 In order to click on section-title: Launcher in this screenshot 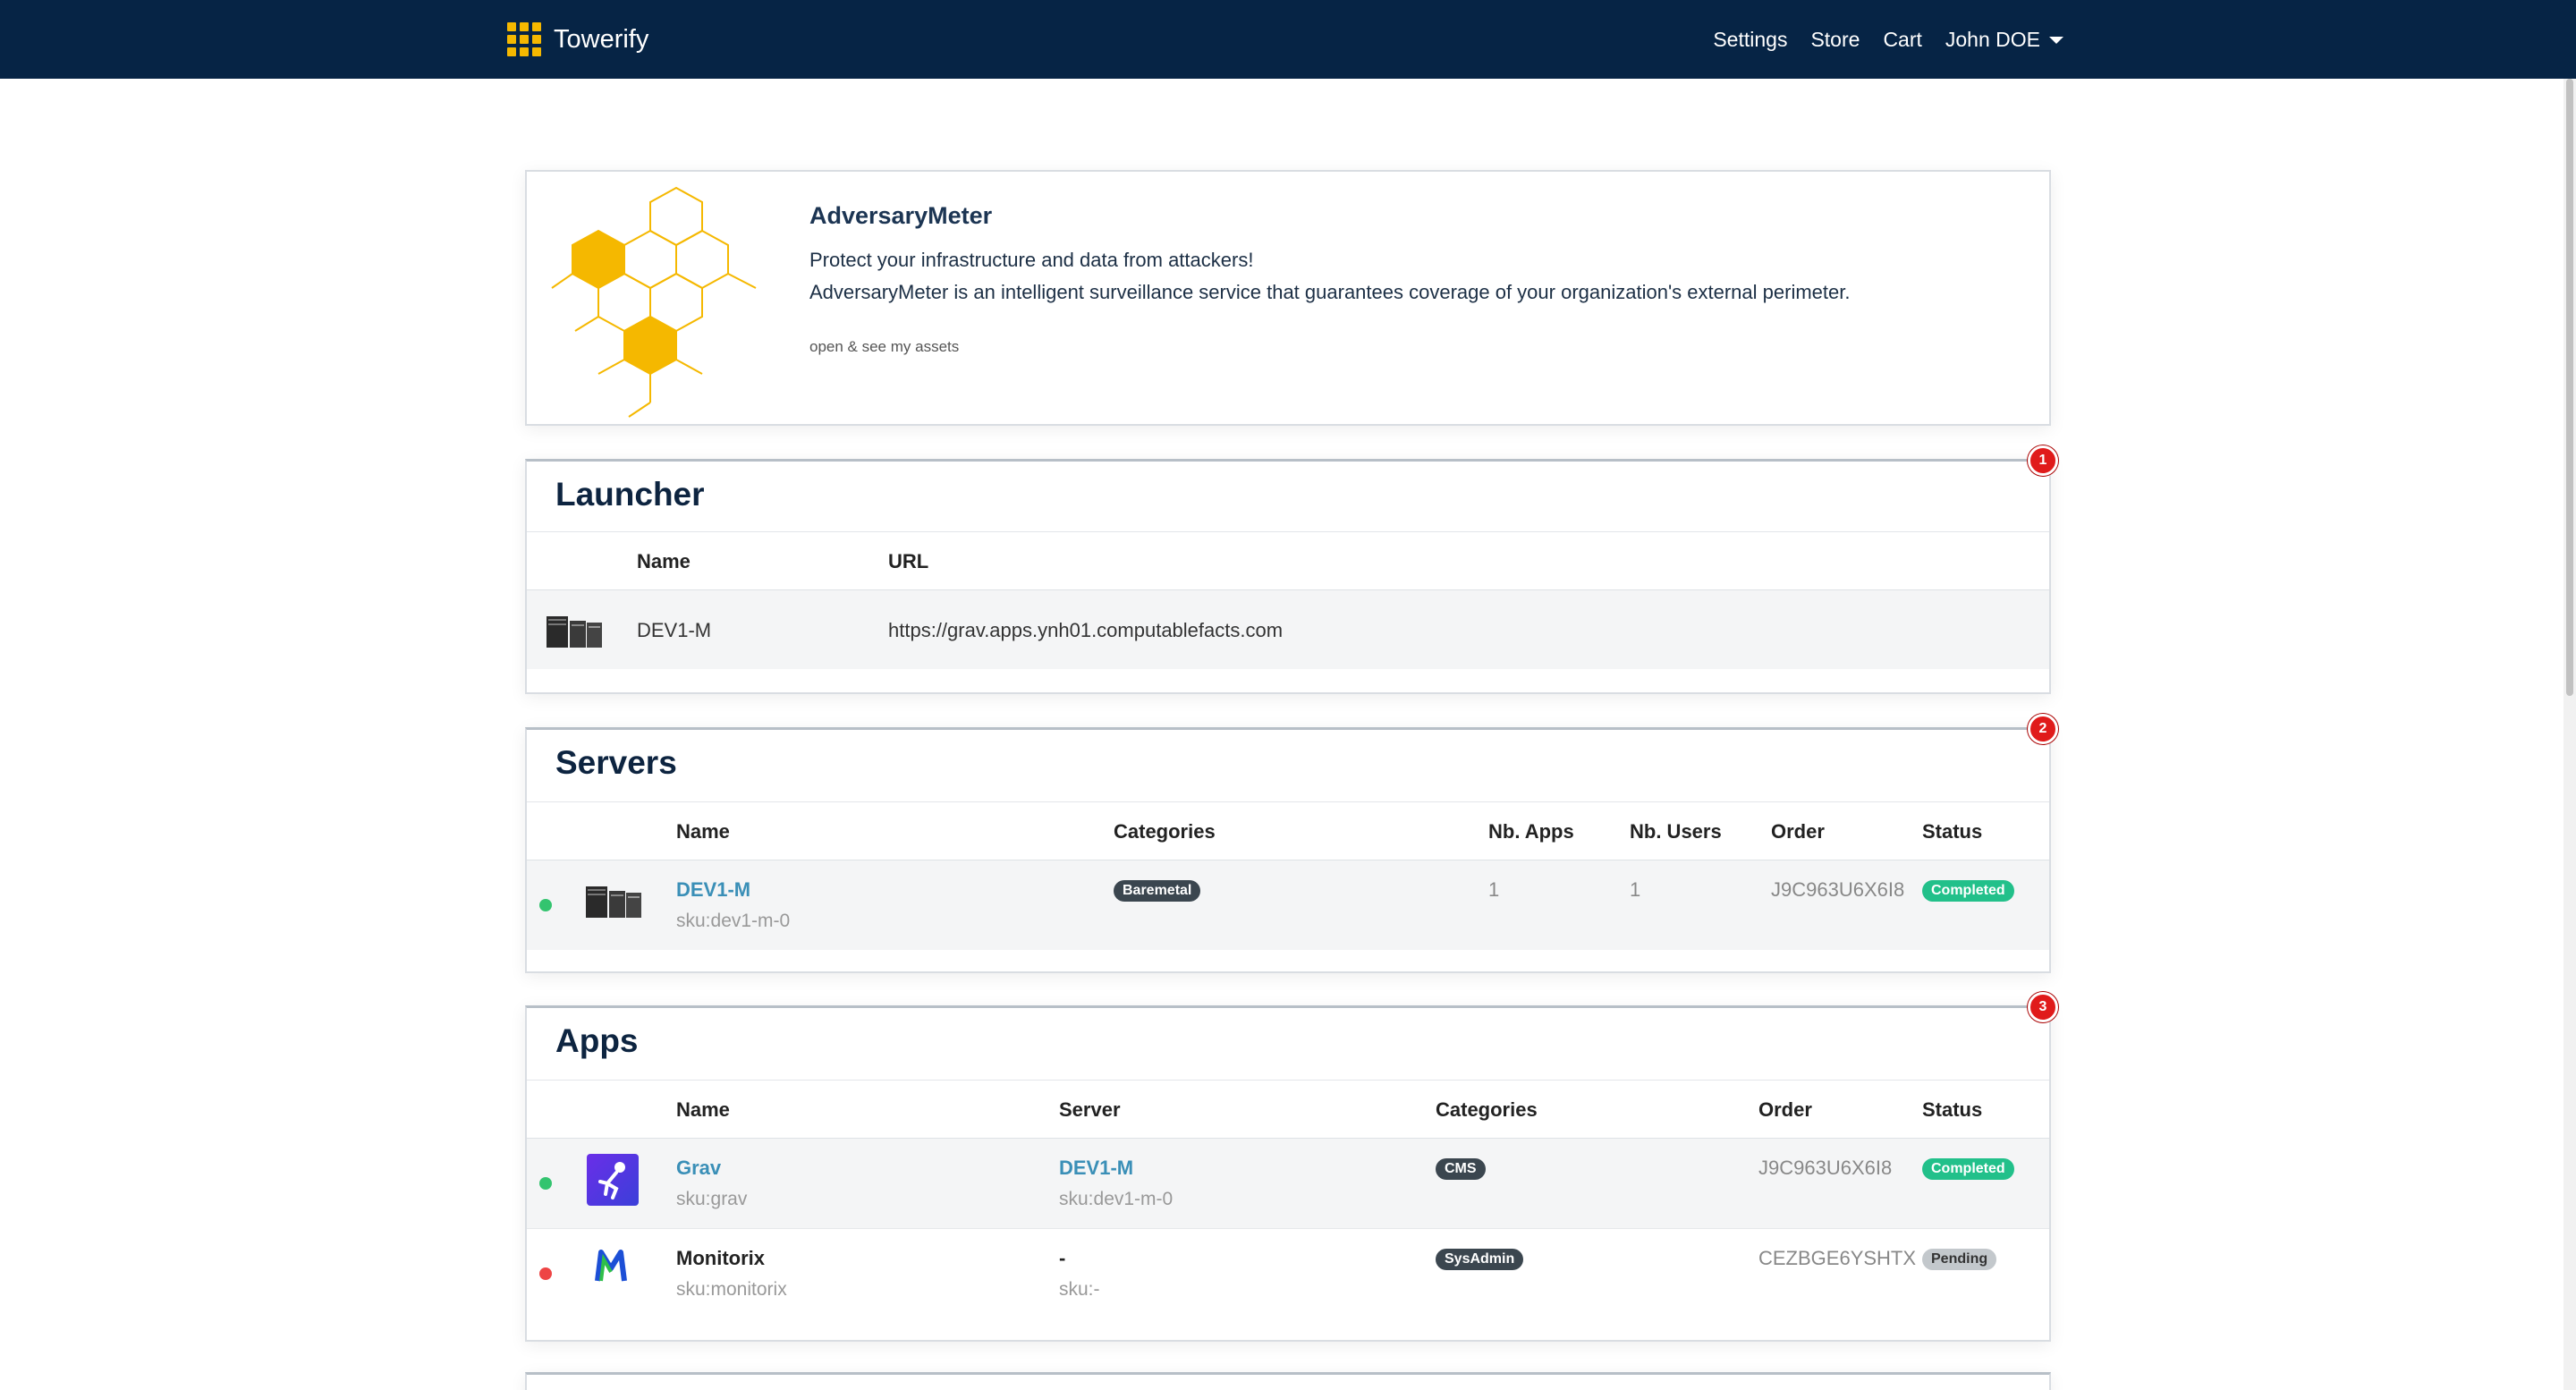, I will do `click(630, 494)`.